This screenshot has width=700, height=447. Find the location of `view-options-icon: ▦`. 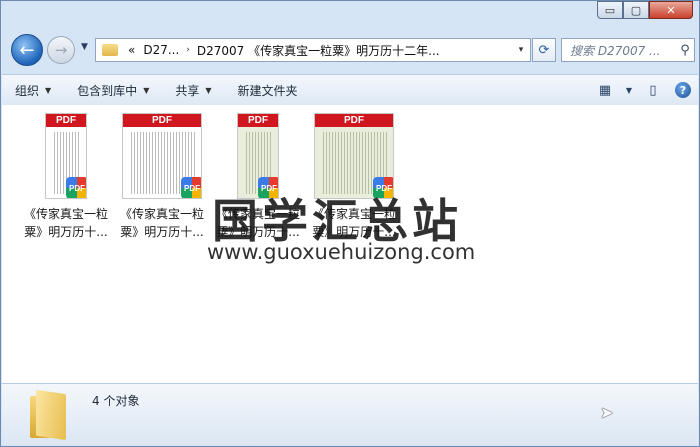

view-options-icon: ▦ is located at coordinates (605, 90).